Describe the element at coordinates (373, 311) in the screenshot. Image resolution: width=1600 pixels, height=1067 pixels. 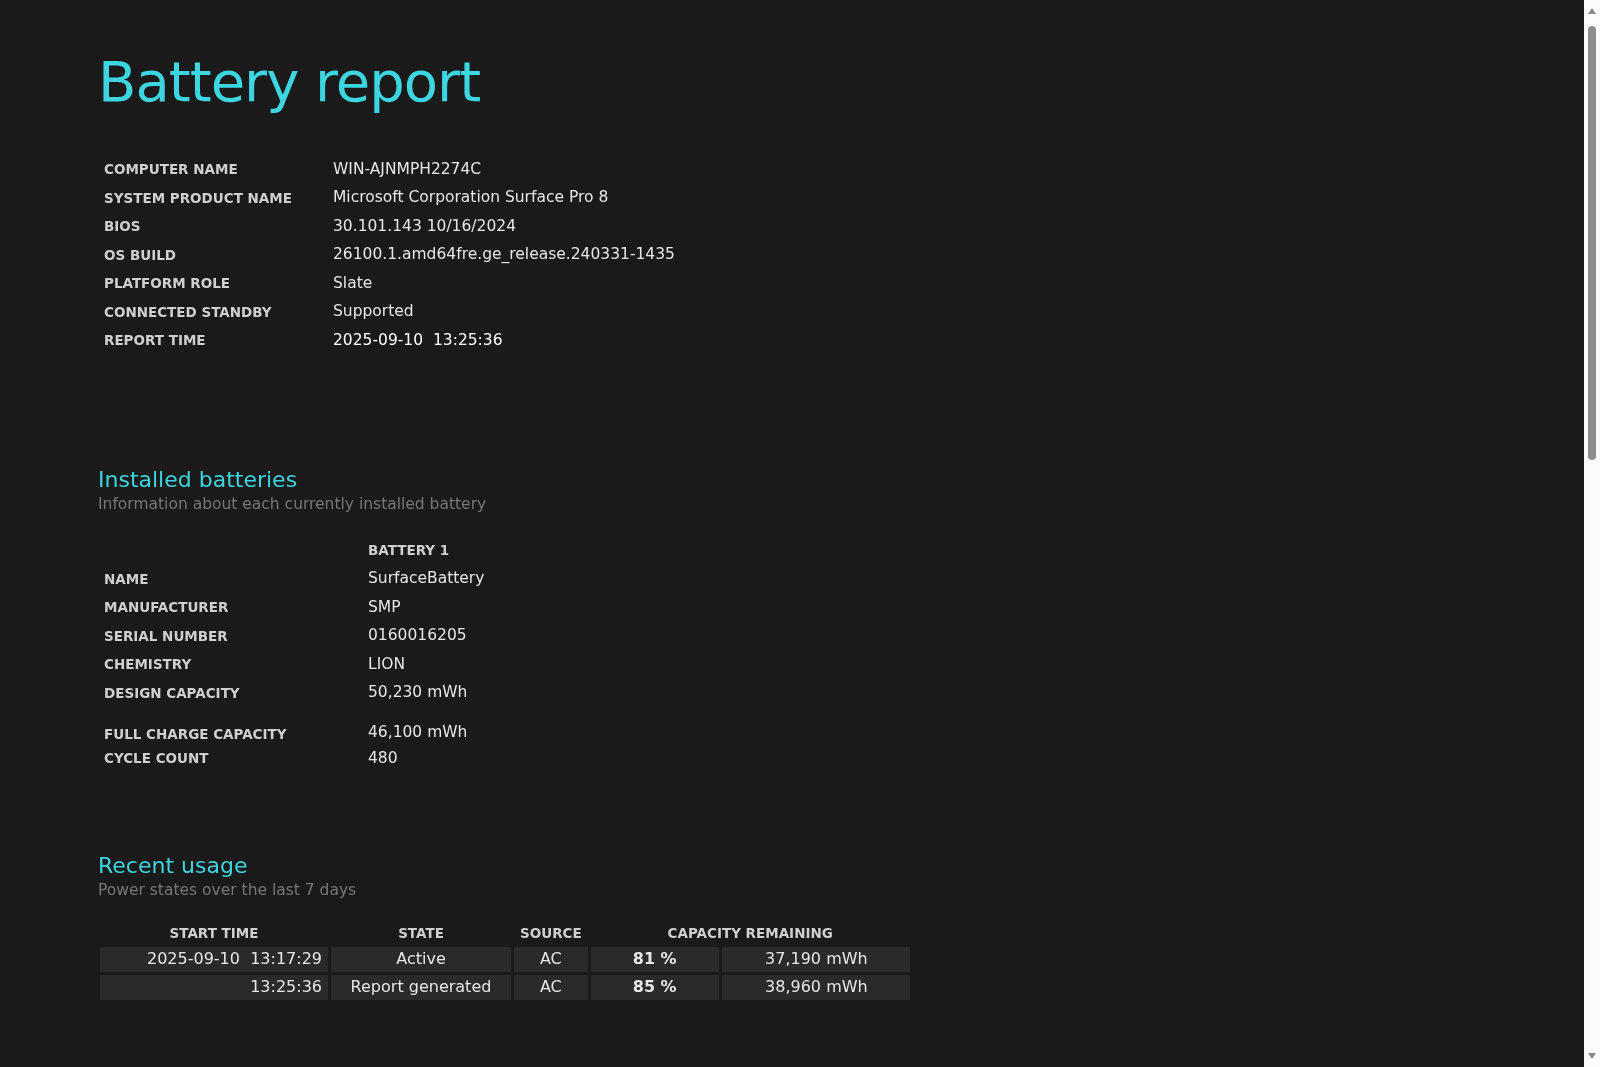
I see `info-value: Supported` at that location.